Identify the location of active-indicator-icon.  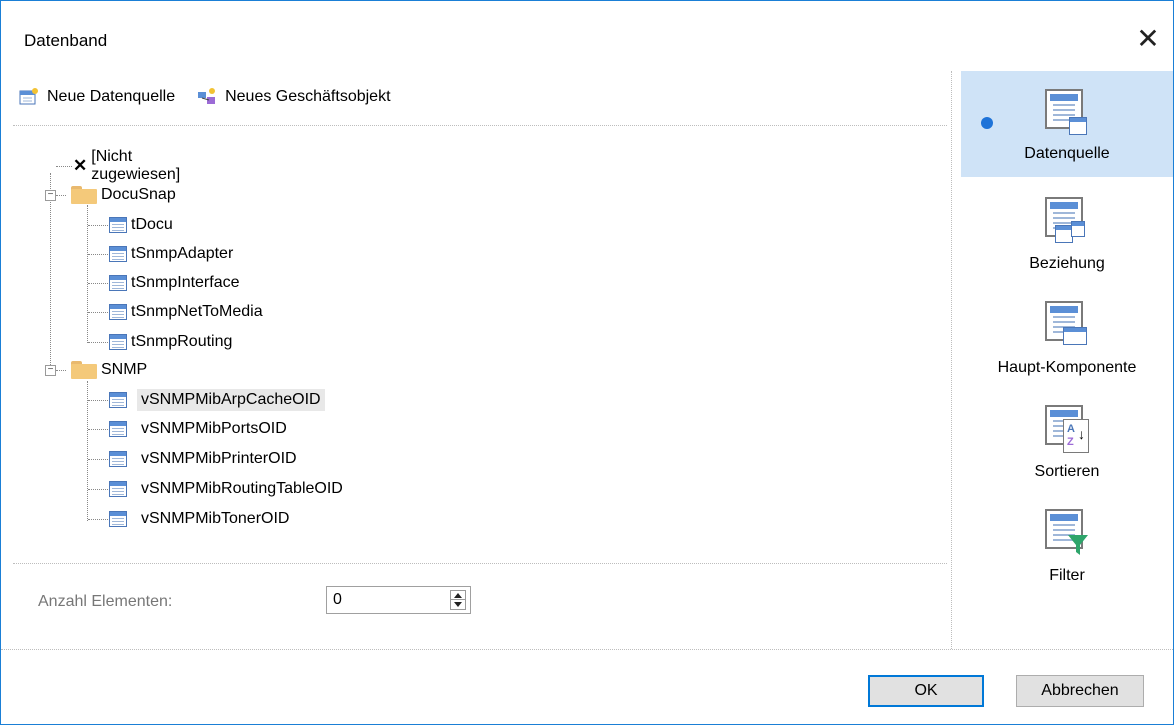
(987, 123).